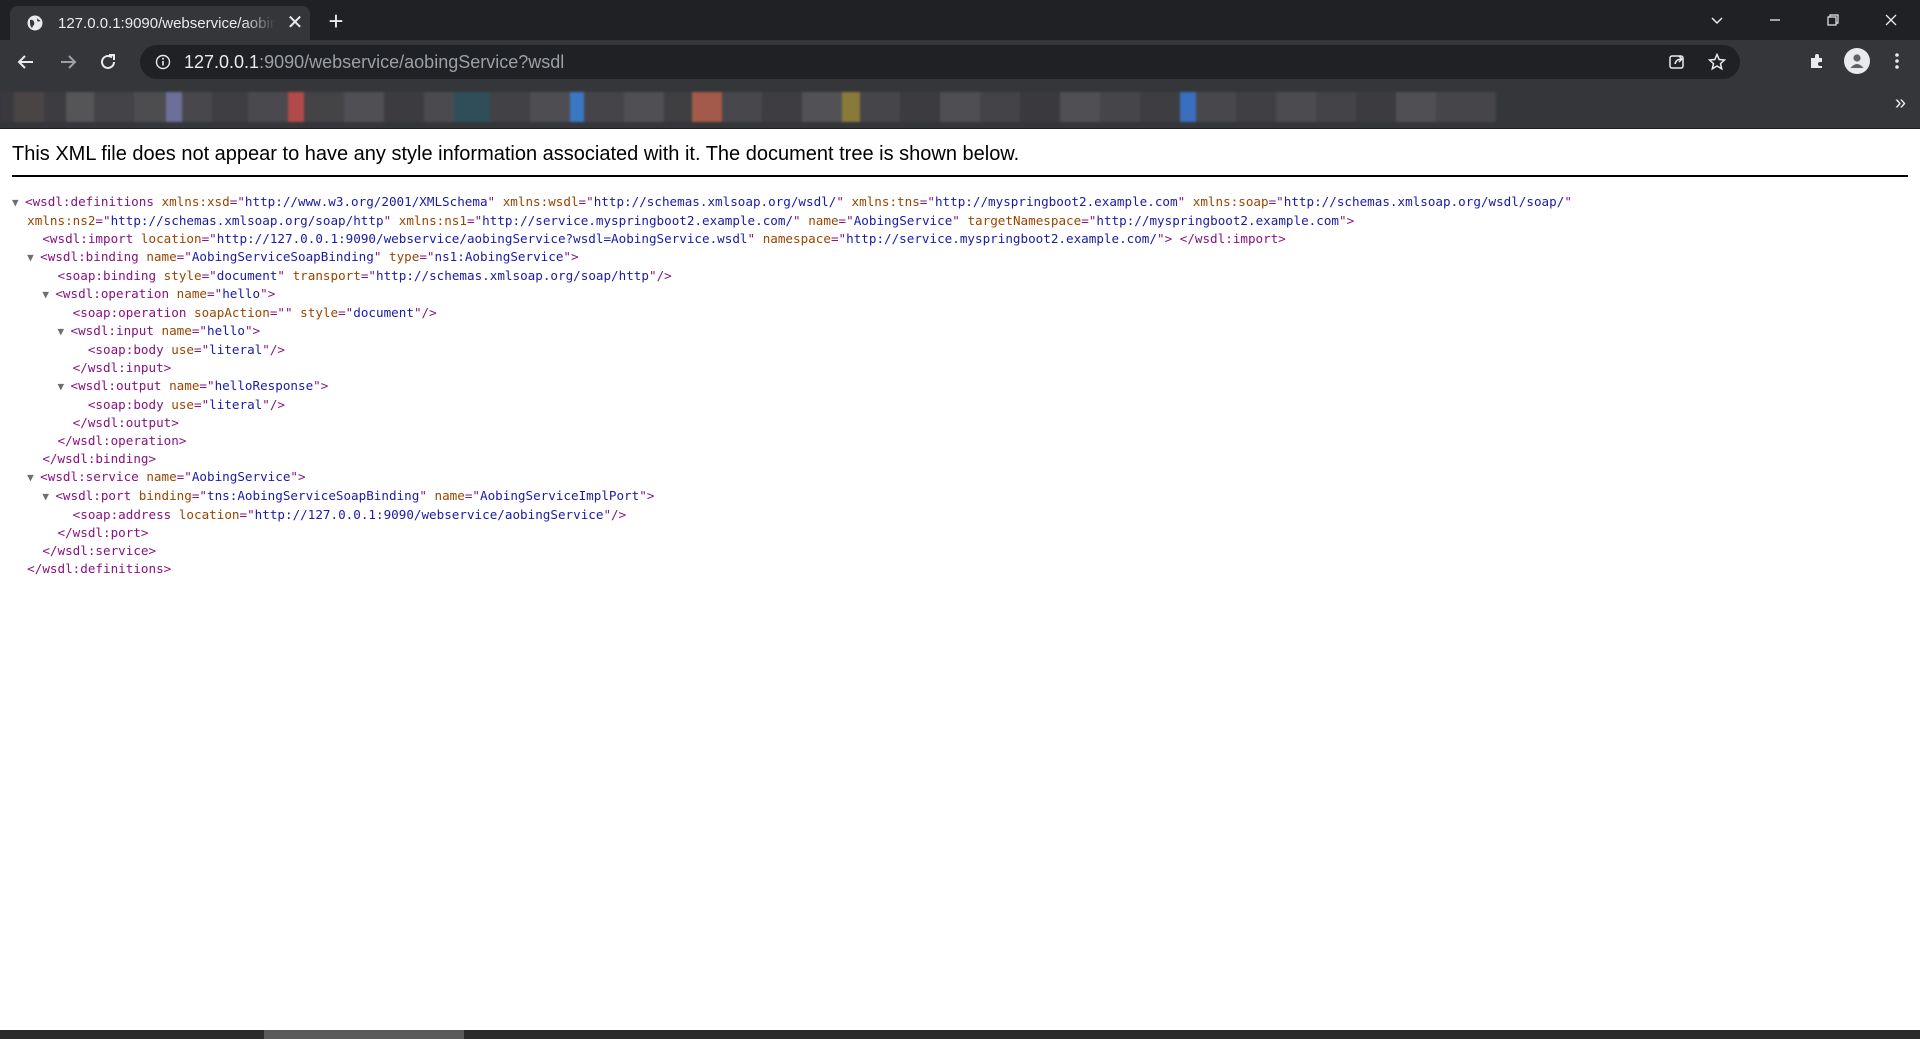 The image size is (1920, 1039). I want to click on bookmarks-overflow-button: », so click(1900, 103).